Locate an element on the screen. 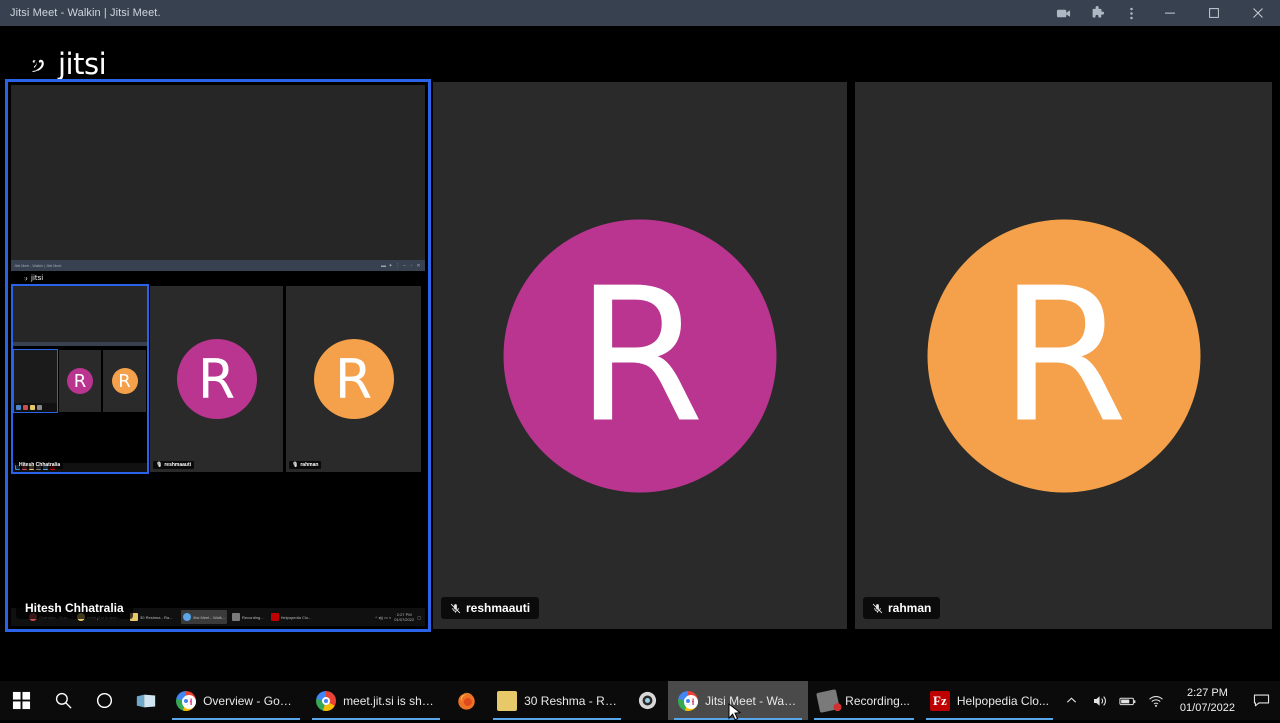 The width and height of the screenshot is (1280, 723). nested2-empty-region is located at coordinates (80, 314).